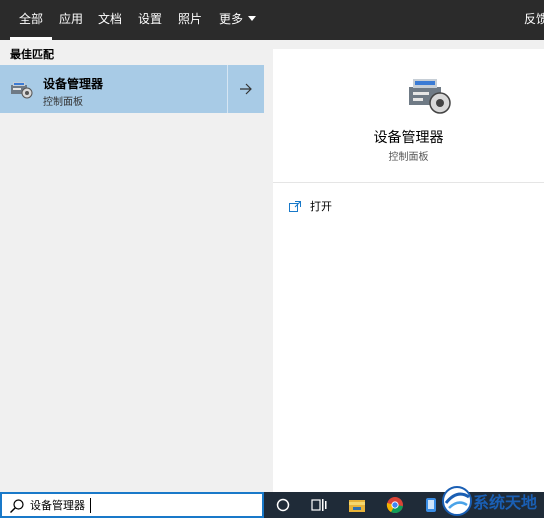  I want to click on arrow-right-icon, so click(246, 89).